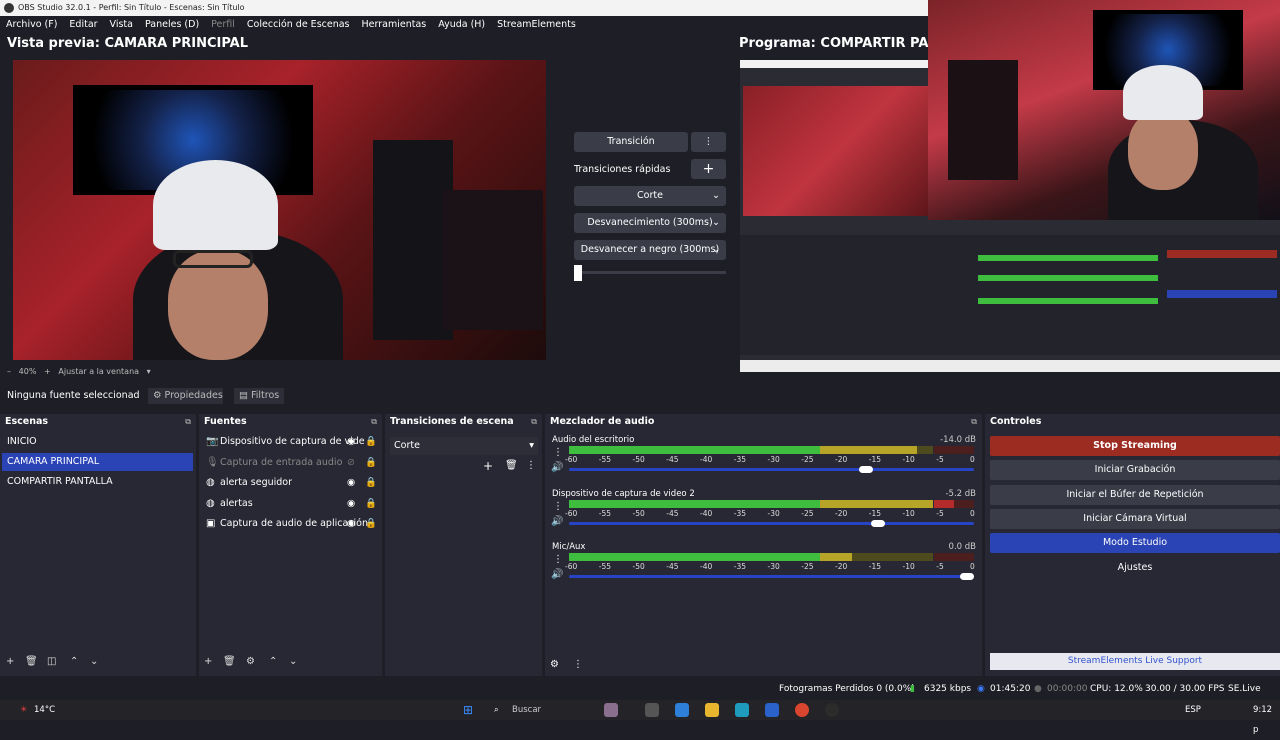  I want to click on properties-button: ⚙ Propiedades, so click(185, 396).